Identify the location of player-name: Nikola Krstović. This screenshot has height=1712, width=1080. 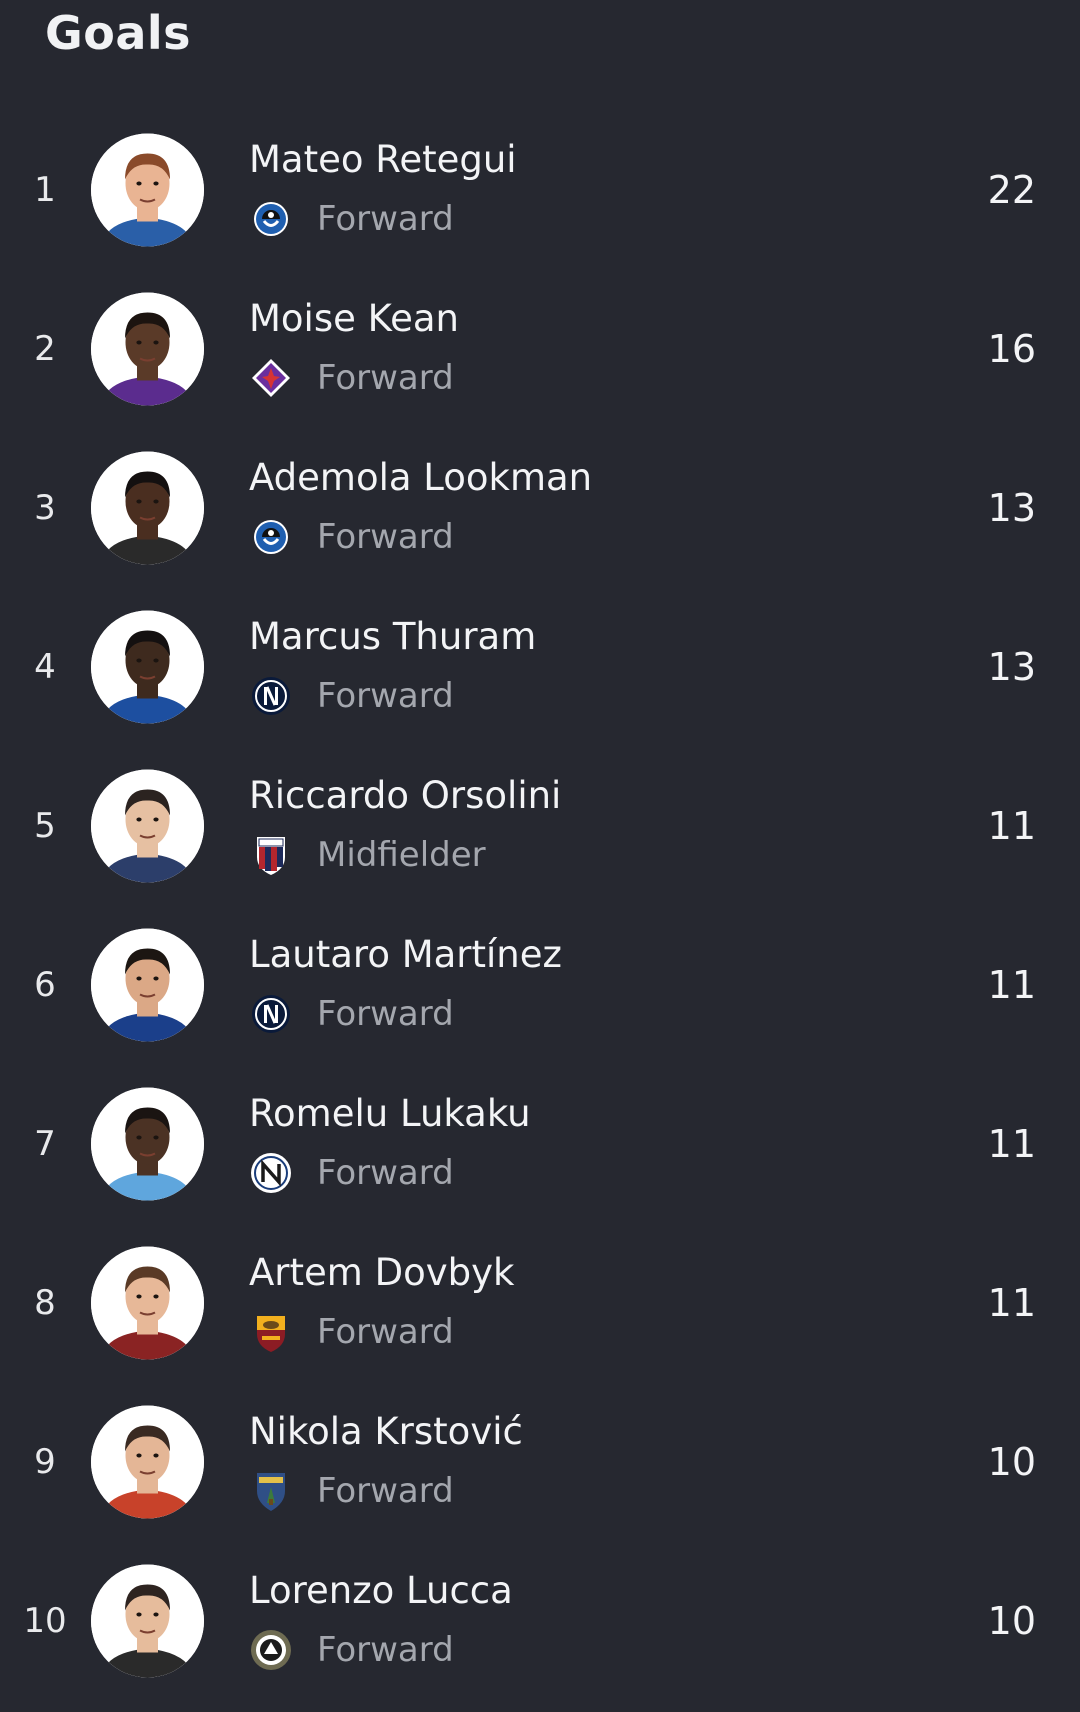
(386, 1431).